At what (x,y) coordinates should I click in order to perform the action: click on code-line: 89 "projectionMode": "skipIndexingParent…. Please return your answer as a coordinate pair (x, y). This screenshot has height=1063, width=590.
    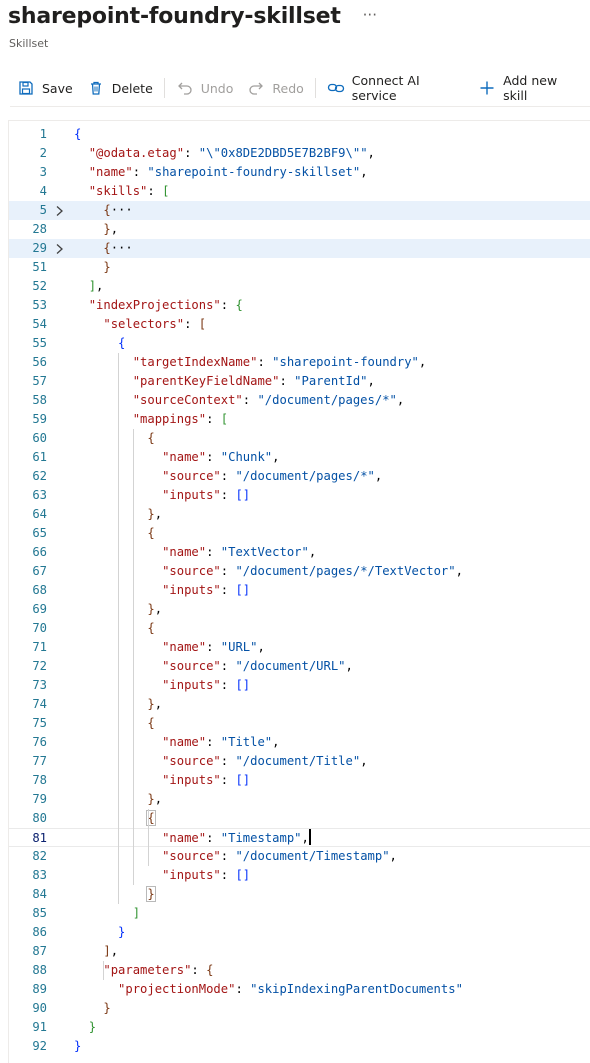
    Looking at the image, I should click on (299, 989).